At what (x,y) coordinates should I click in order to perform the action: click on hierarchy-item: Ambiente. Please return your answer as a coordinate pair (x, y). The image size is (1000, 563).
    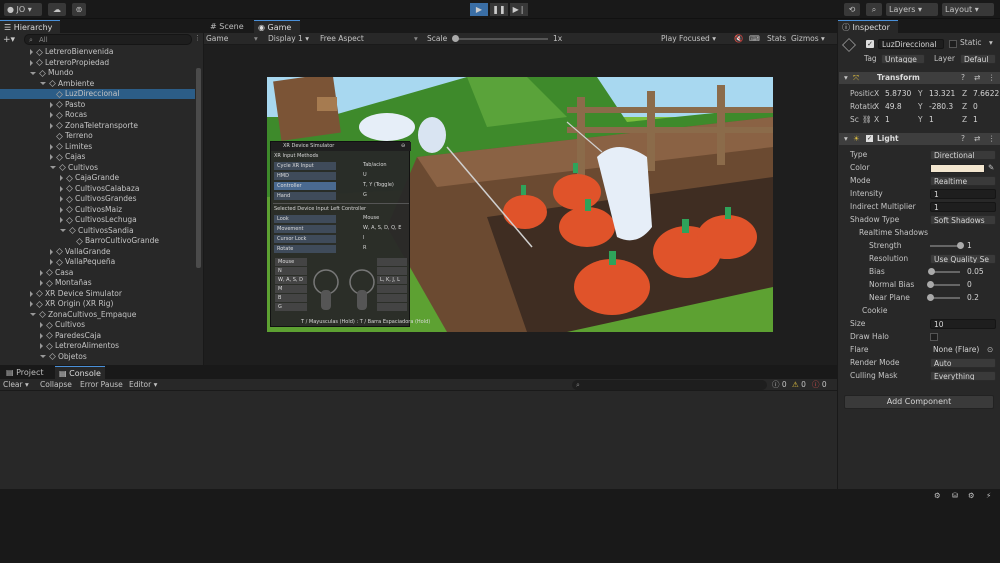
    Looking at the image, I should click on (97, 84).